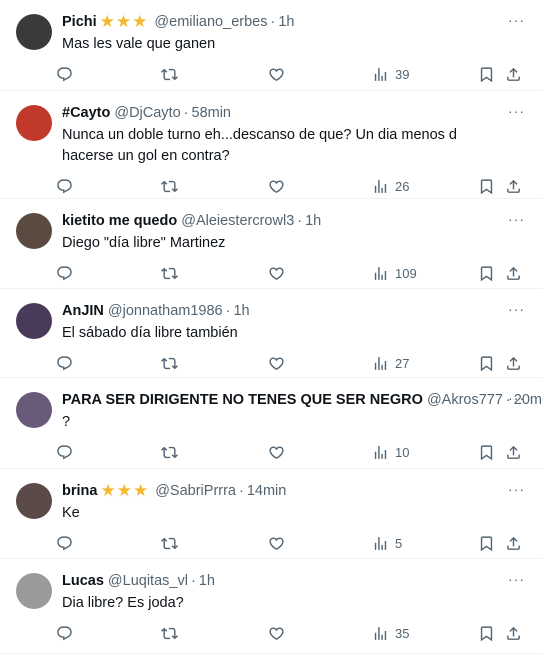 This screenshot has height=657, width=543. Describe the element at coordinates (390, 633) in the screenshot. I see `views-button: 35` at that location.